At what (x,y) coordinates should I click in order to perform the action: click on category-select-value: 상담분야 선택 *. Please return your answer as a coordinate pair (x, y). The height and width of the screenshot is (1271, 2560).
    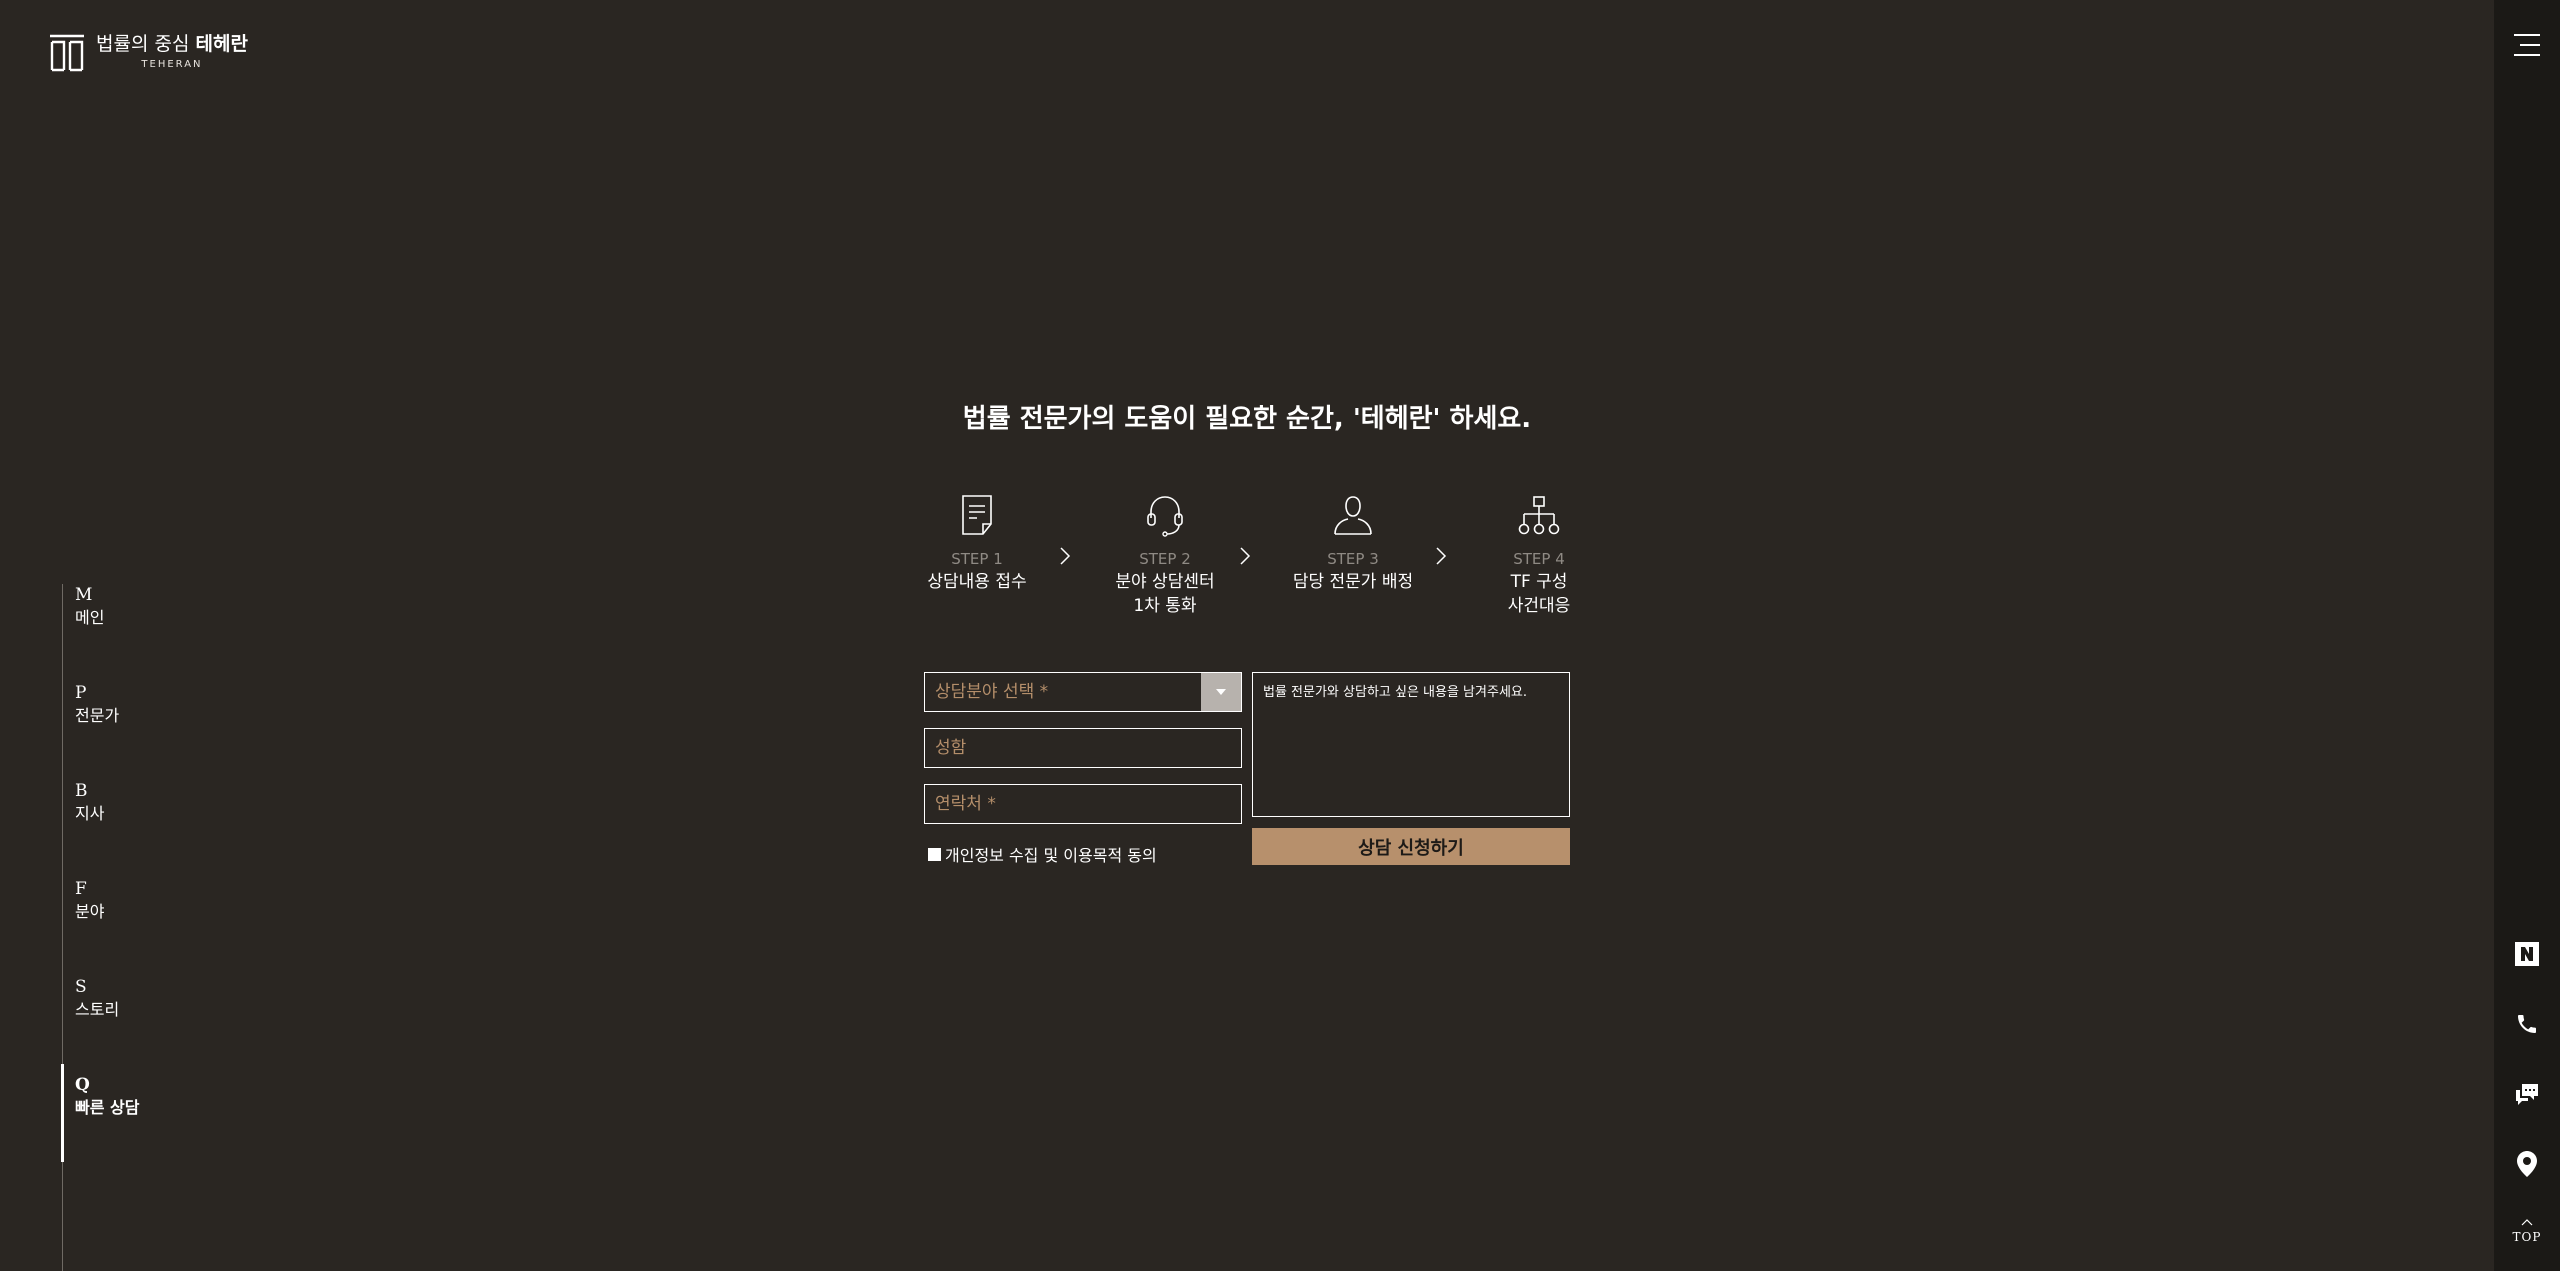
    Looking at the image, I should click on (992, 692).